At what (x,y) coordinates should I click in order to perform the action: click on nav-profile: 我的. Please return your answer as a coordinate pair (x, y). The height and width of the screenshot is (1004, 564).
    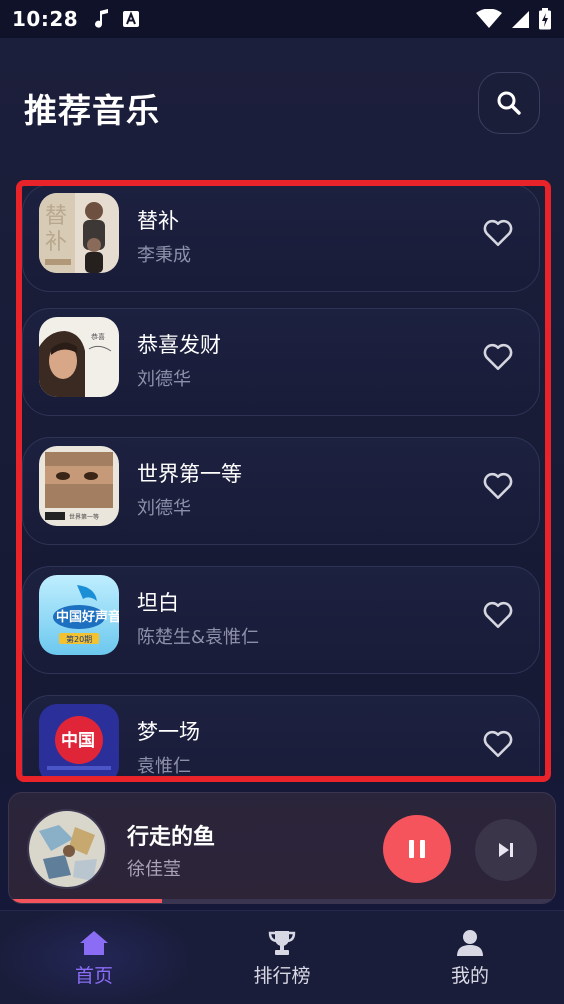
    Looking at the image, I should click on (470, 957).